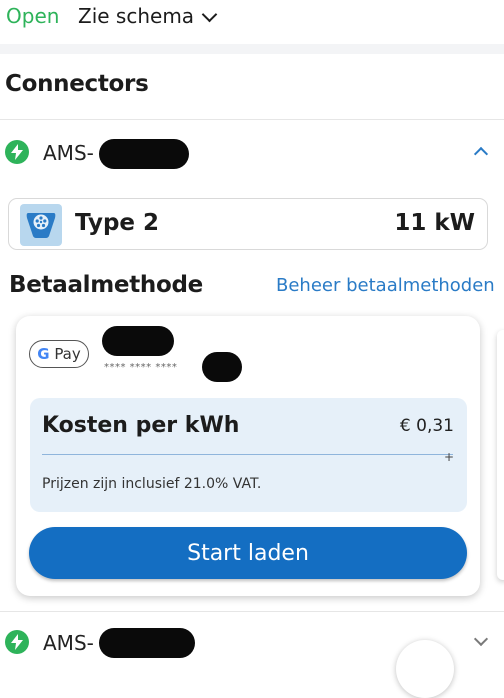 The height and width of the screenshot is (698, 504). What do you see at coordinates (106, 285) in the screenshot?
I see `payment-method-title: Betaalmethode` at bounding box center [106, 285].